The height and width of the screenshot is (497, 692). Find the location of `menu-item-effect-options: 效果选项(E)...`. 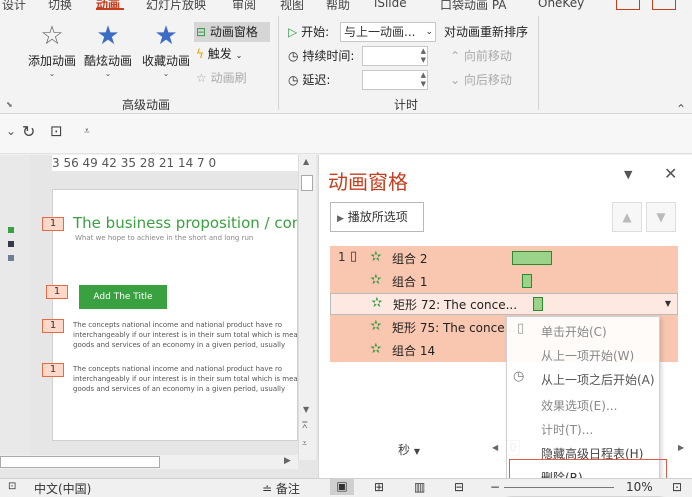

menu-item-effect-options: 效果选项(E)... is located at coordinates (579, 405).